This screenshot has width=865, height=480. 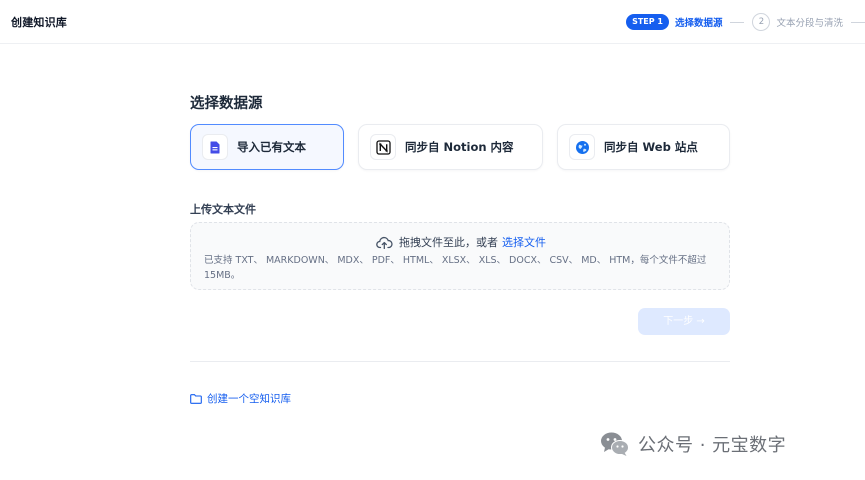 I want to click on source-card-import-text: 导入已有文本, so click(x=267, y=147).